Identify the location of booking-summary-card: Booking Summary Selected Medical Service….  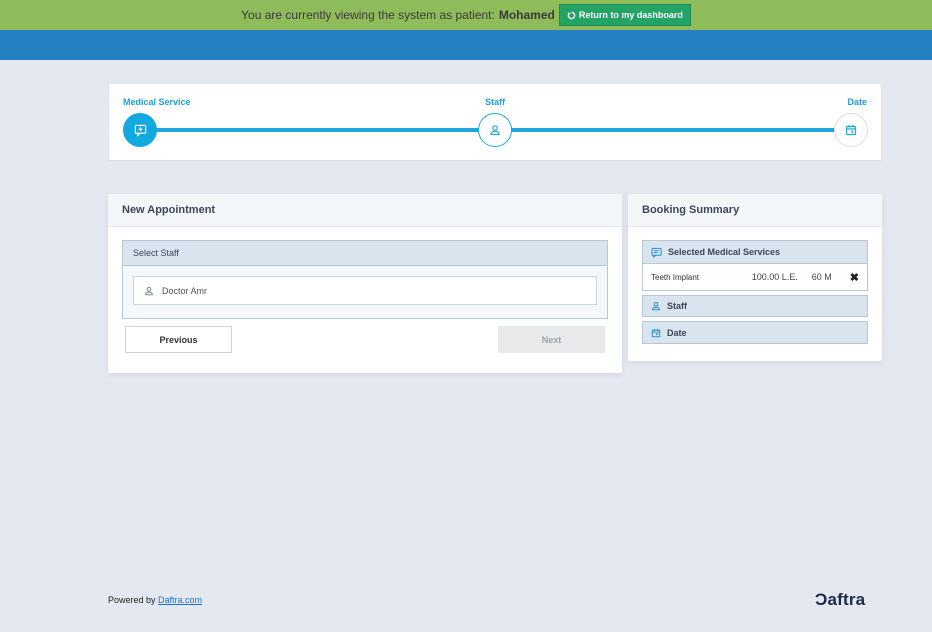
(755, 277).